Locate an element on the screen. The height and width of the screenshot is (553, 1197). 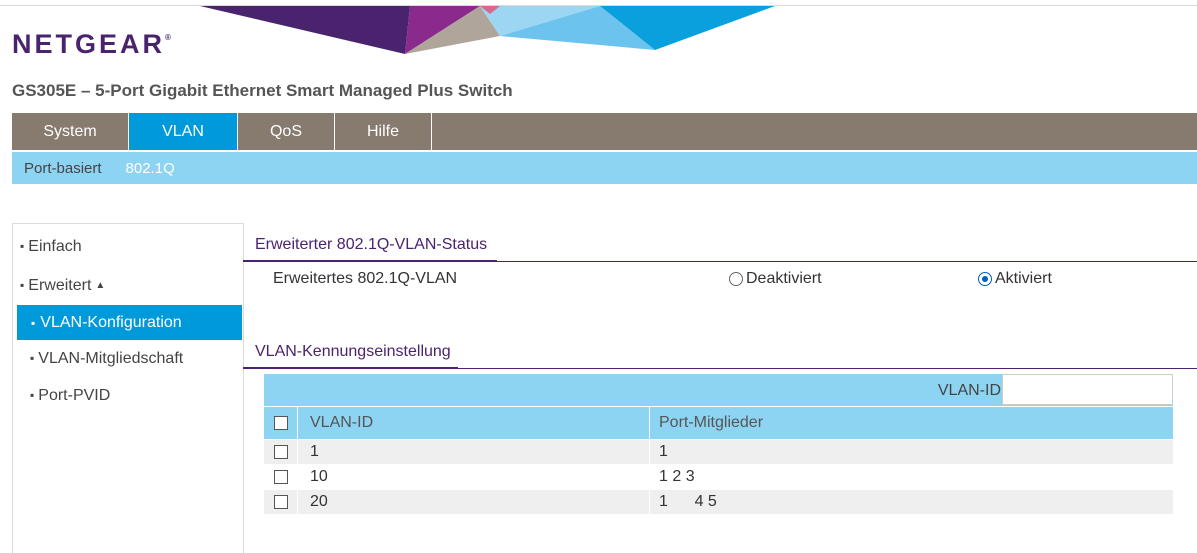
vlan-id-cell: 1 is located at coordinates (473, 452).